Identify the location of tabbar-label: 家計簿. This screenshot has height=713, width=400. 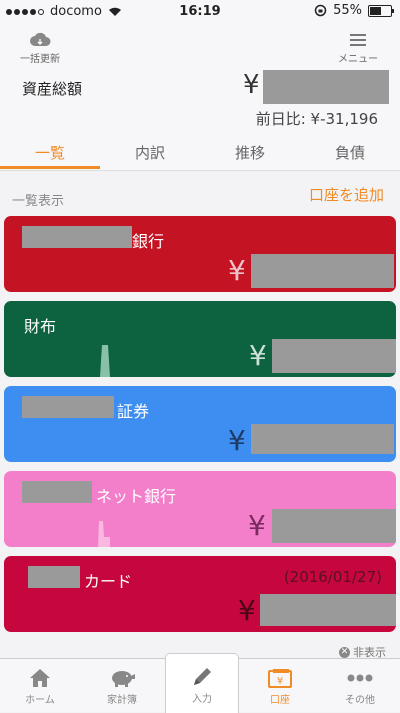
(122, 700).